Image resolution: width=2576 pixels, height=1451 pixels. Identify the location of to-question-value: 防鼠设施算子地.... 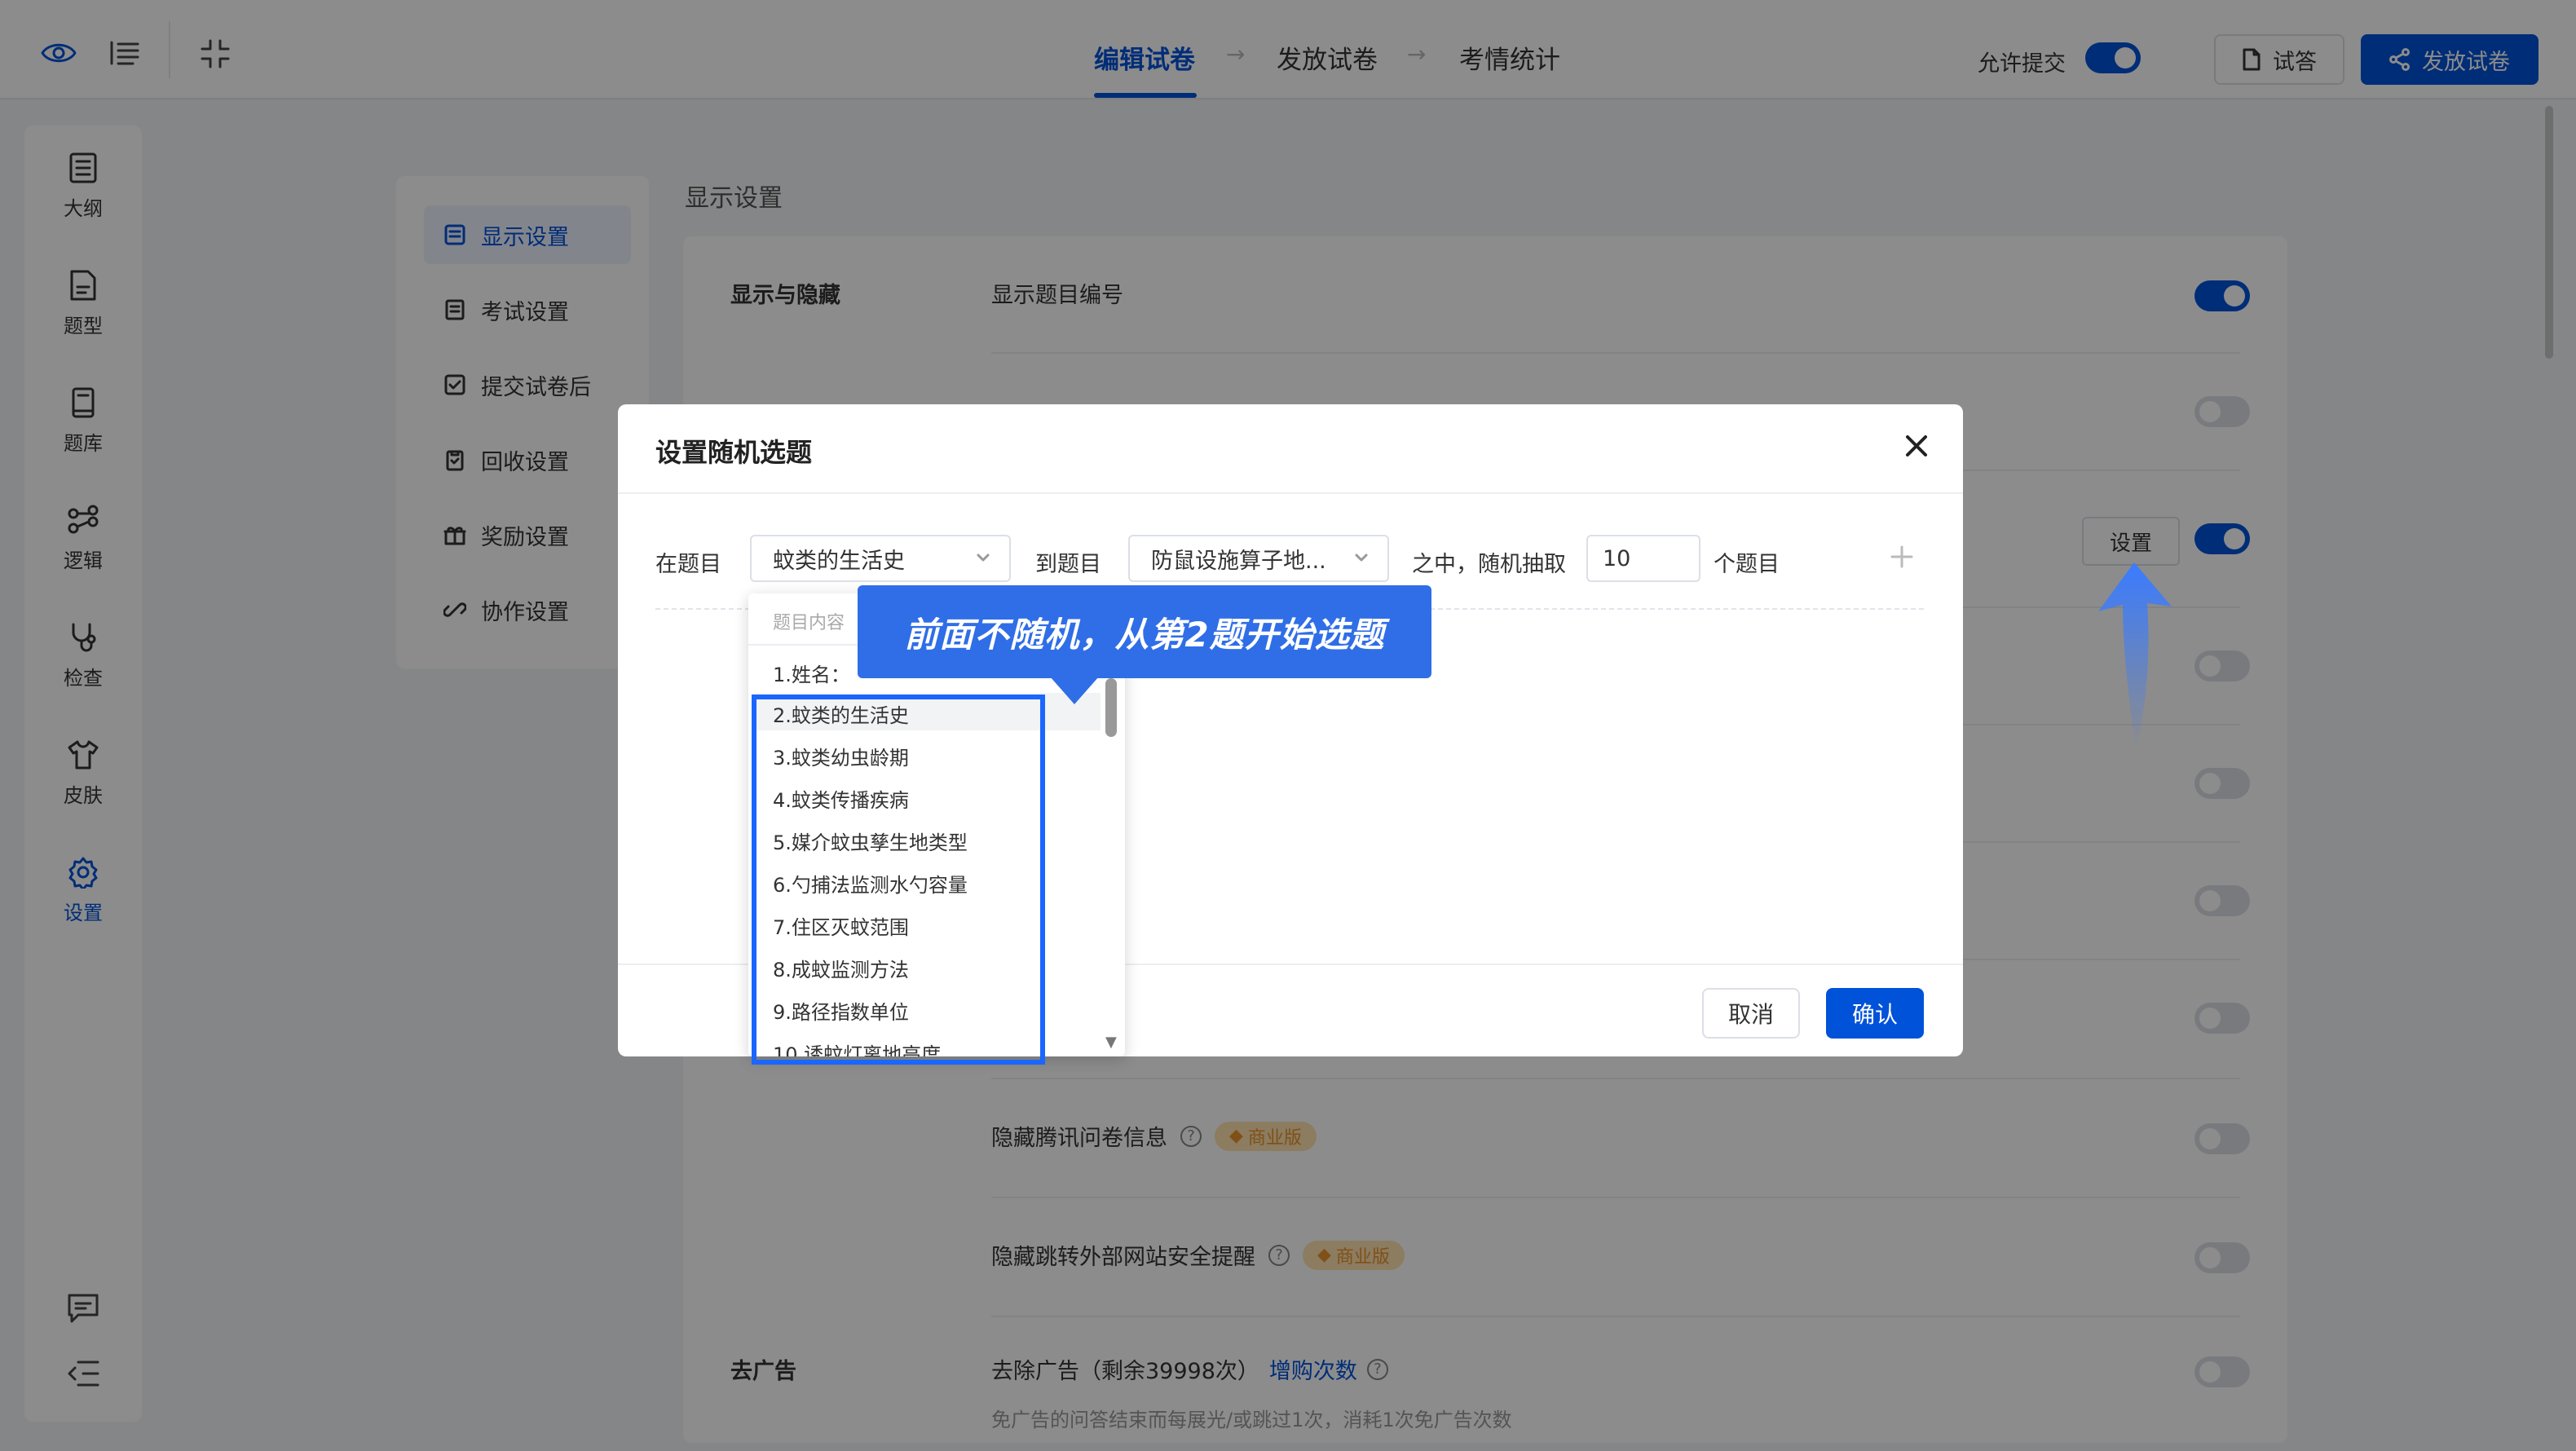
(1238, 561).